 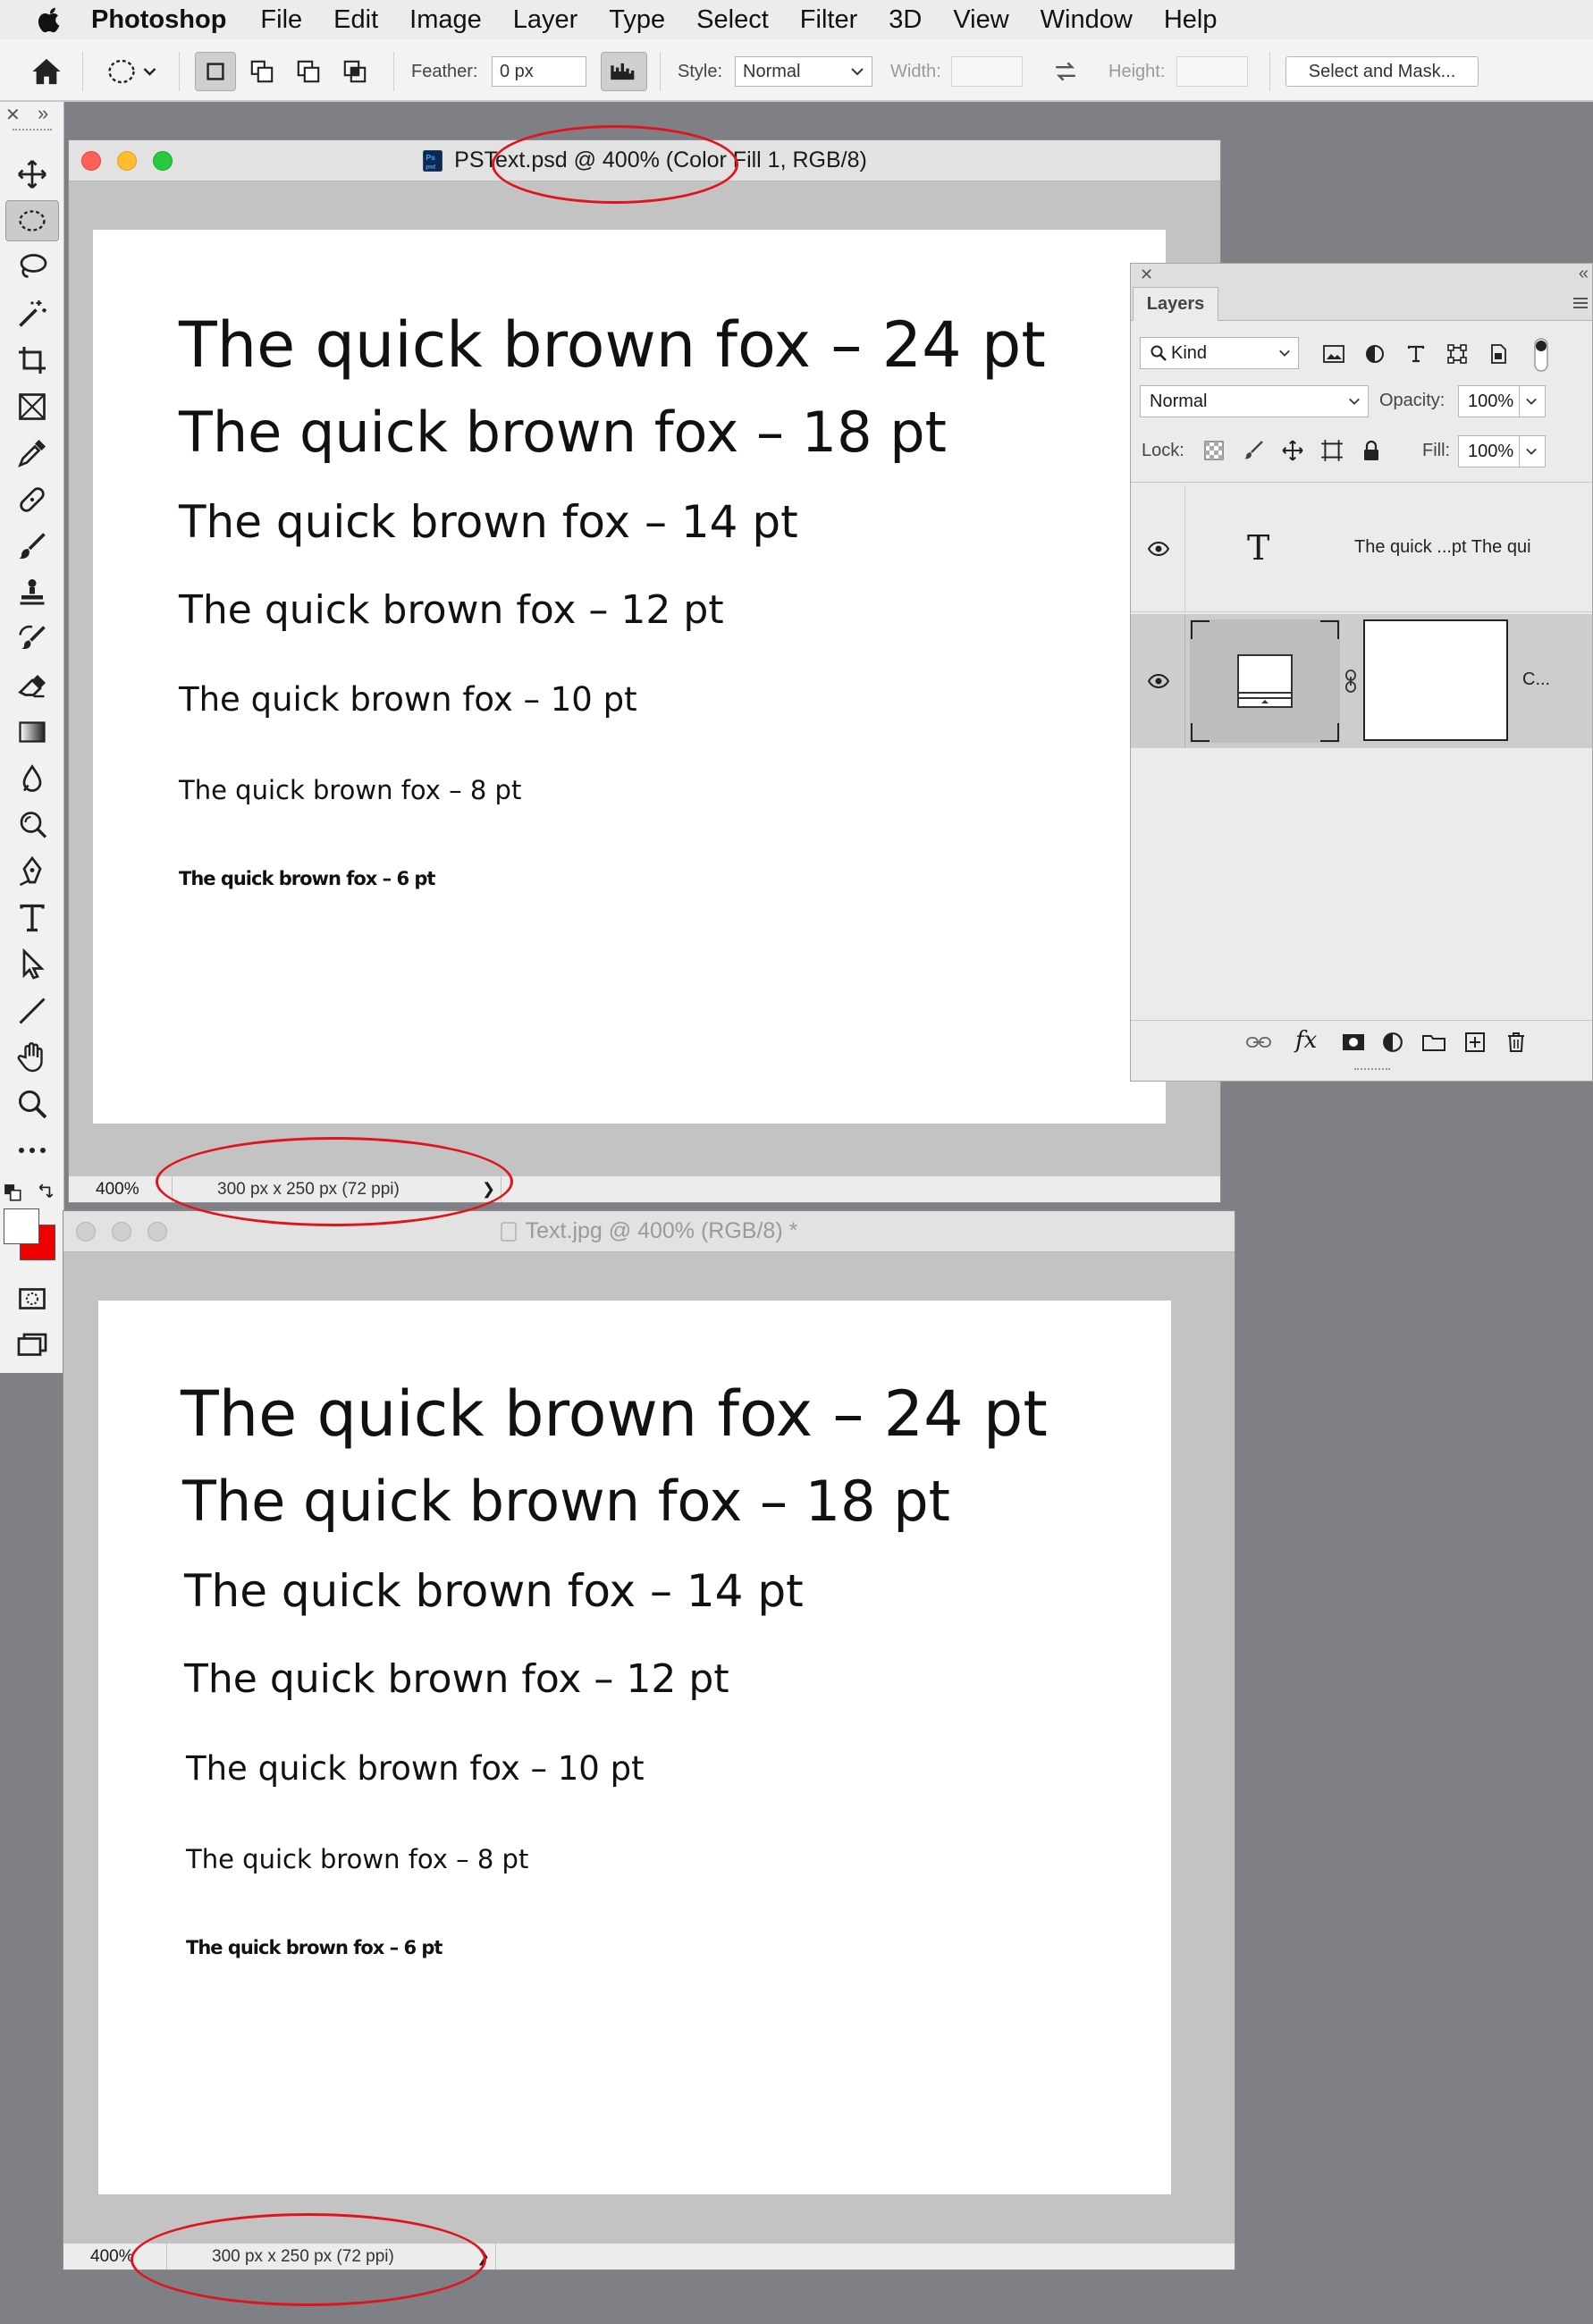 I want to click on apple-icon, so click(x=51, y=20).